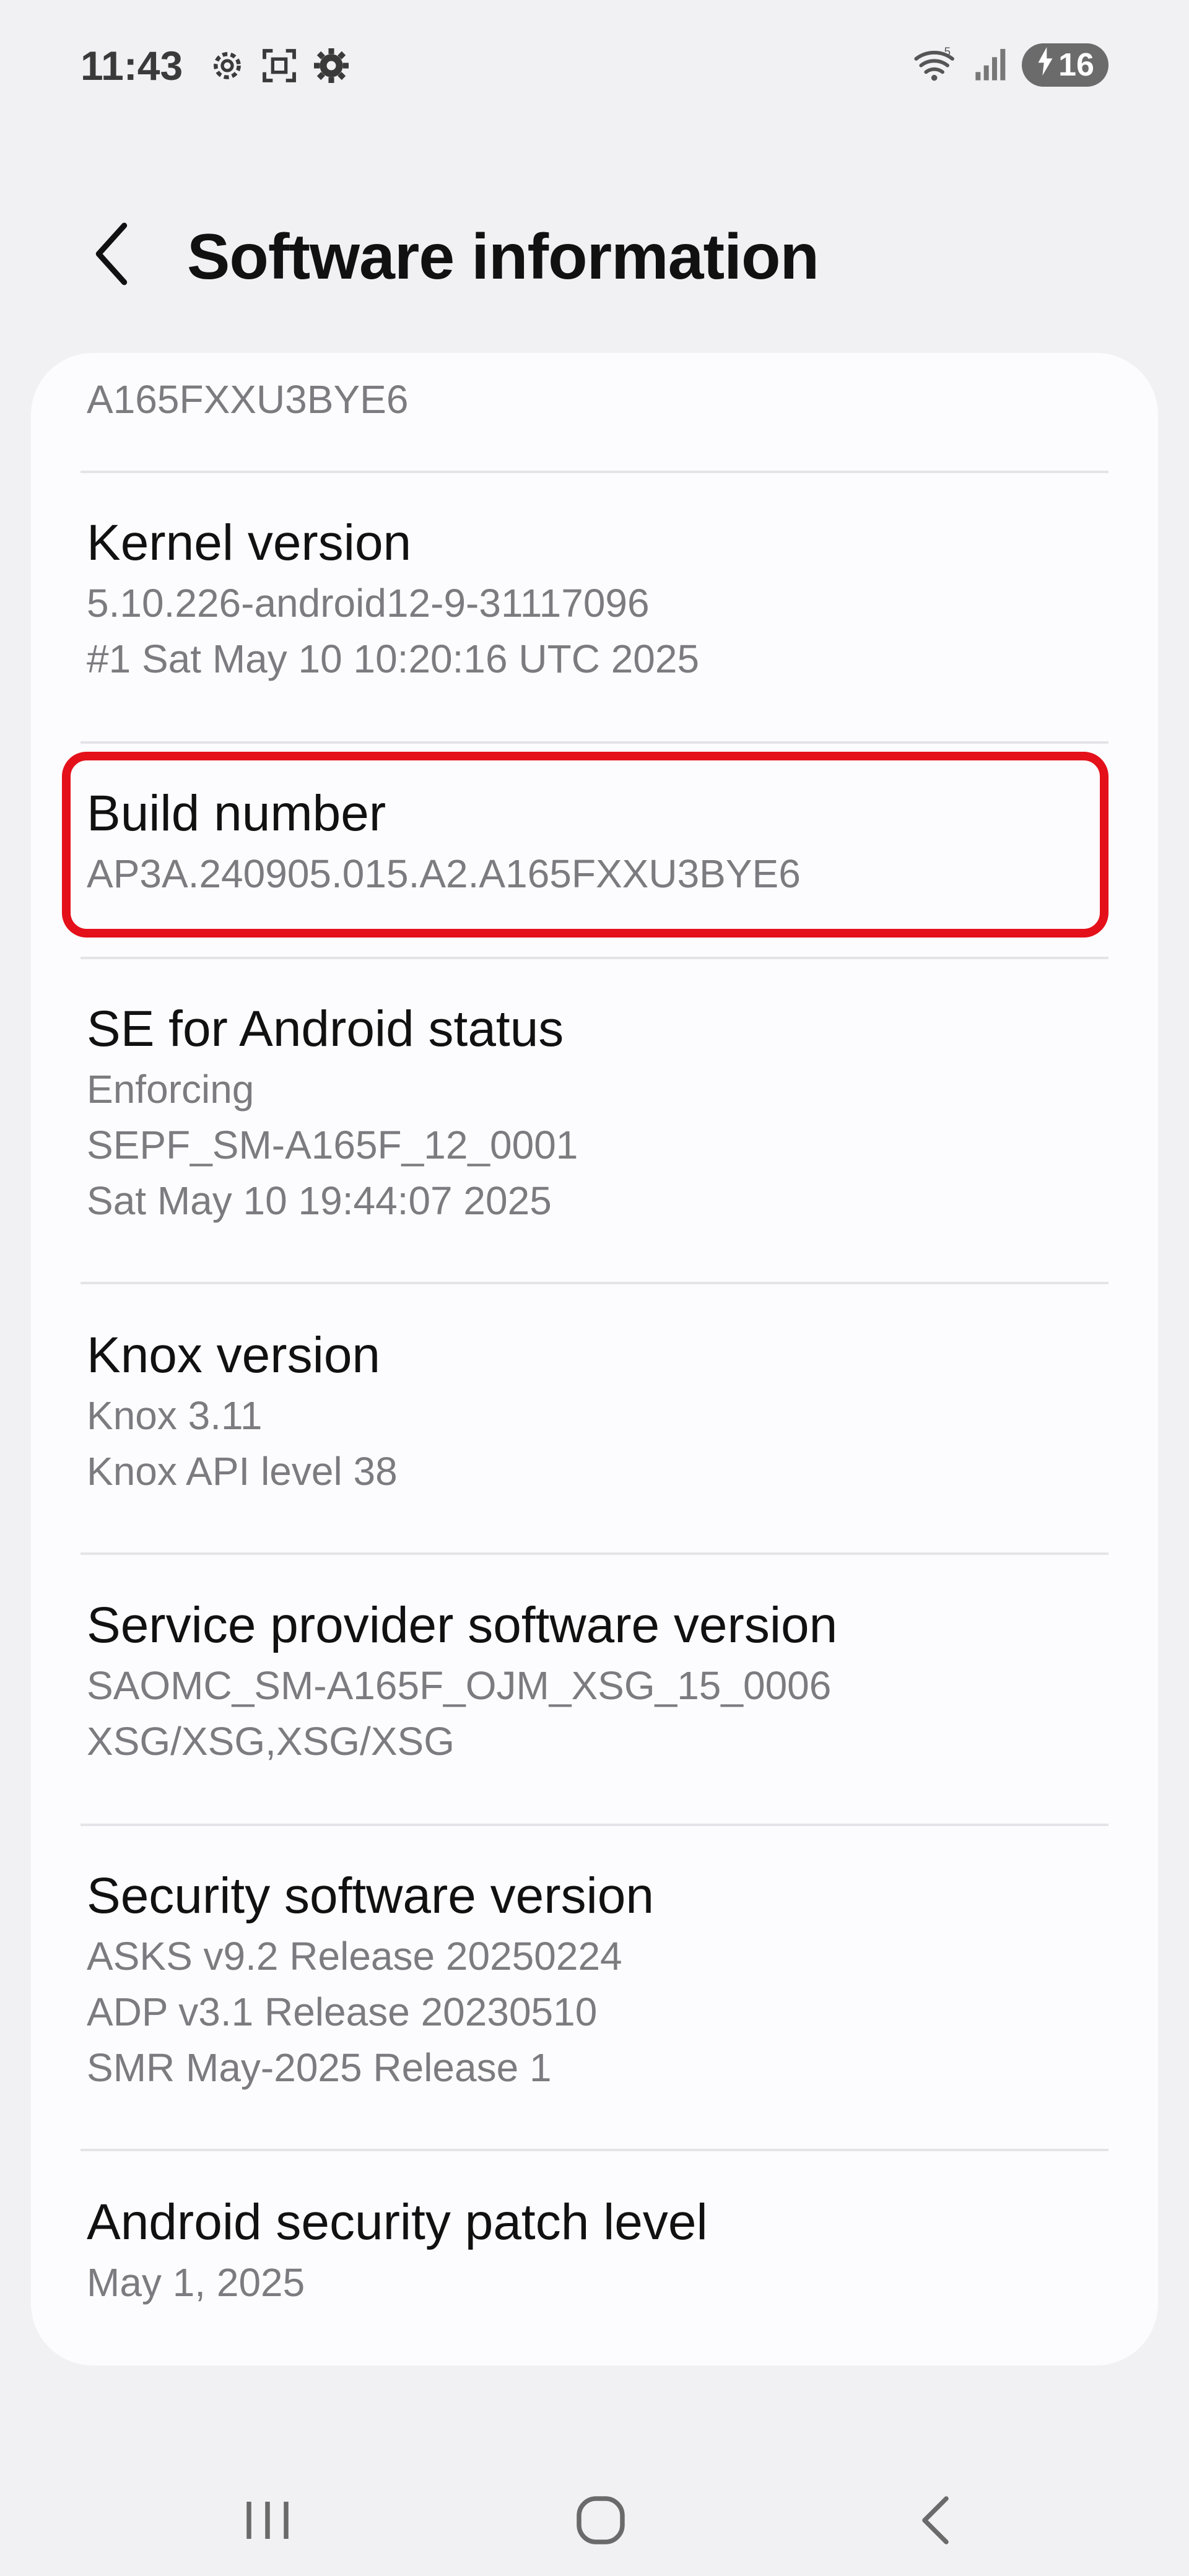 This screenshot has height=2576, width=1189. What do you see at coordinates (248, 399) in the screenshot?
I see `list-item-value: A165FXXU3BYE6` at bounding box center [248, 399].